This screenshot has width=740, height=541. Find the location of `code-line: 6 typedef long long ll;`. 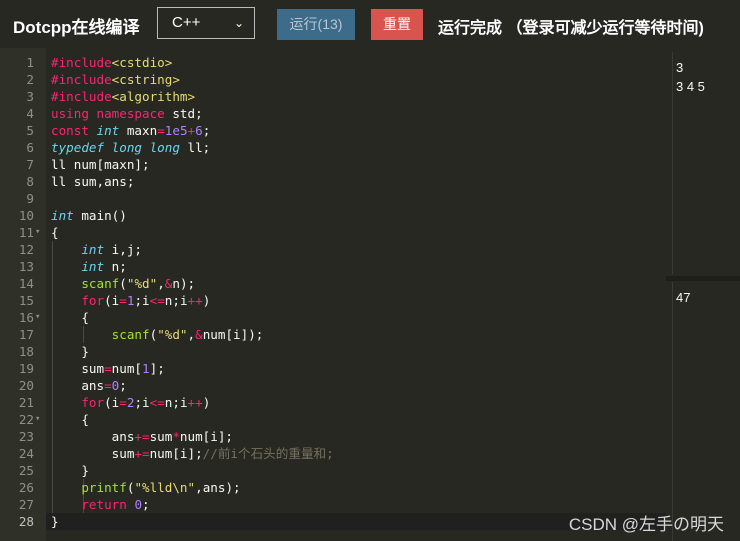

code-line: 6 typedef long long ll; is located at coordinates (118, 147).